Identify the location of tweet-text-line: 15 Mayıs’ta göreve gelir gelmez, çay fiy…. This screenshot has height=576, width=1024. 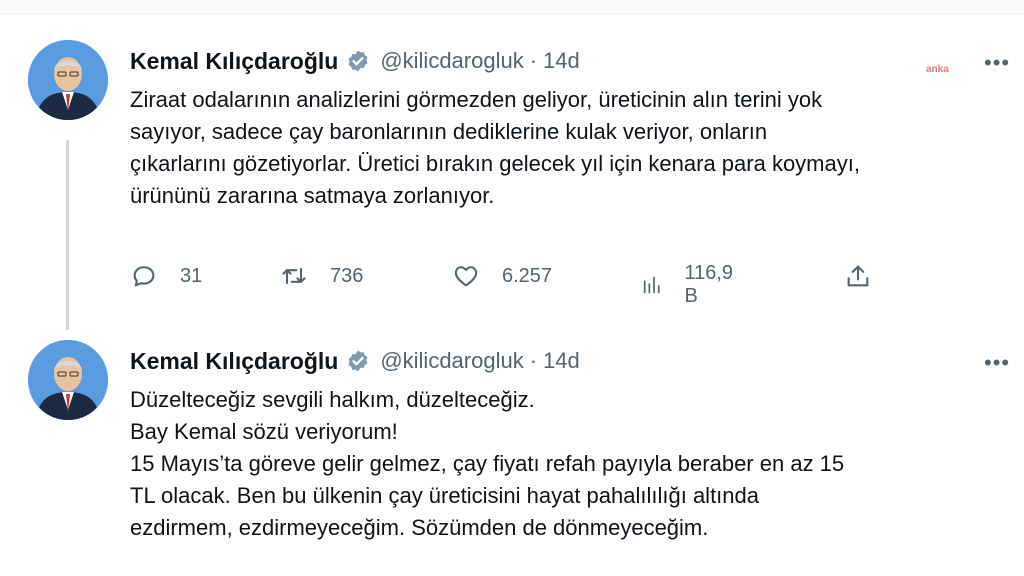
(487, 463).